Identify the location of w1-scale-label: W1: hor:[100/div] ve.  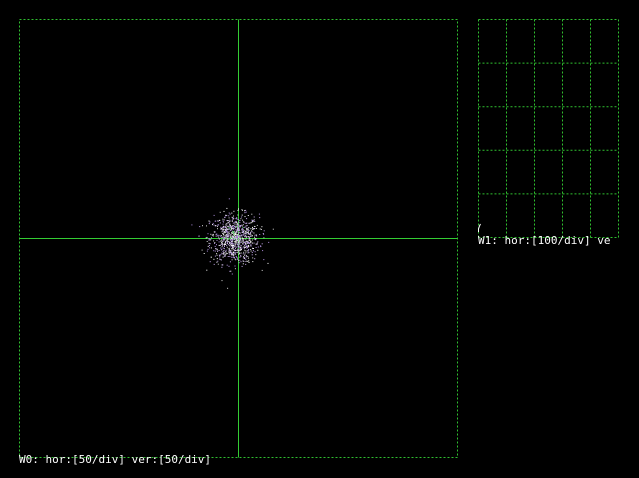
(544, 240).